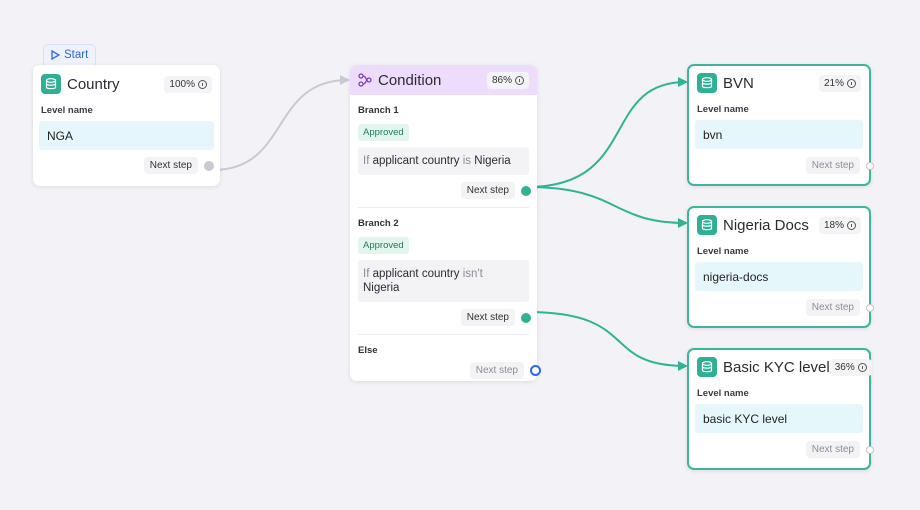  I want to click on start-tag: Start, so click(70, 54).